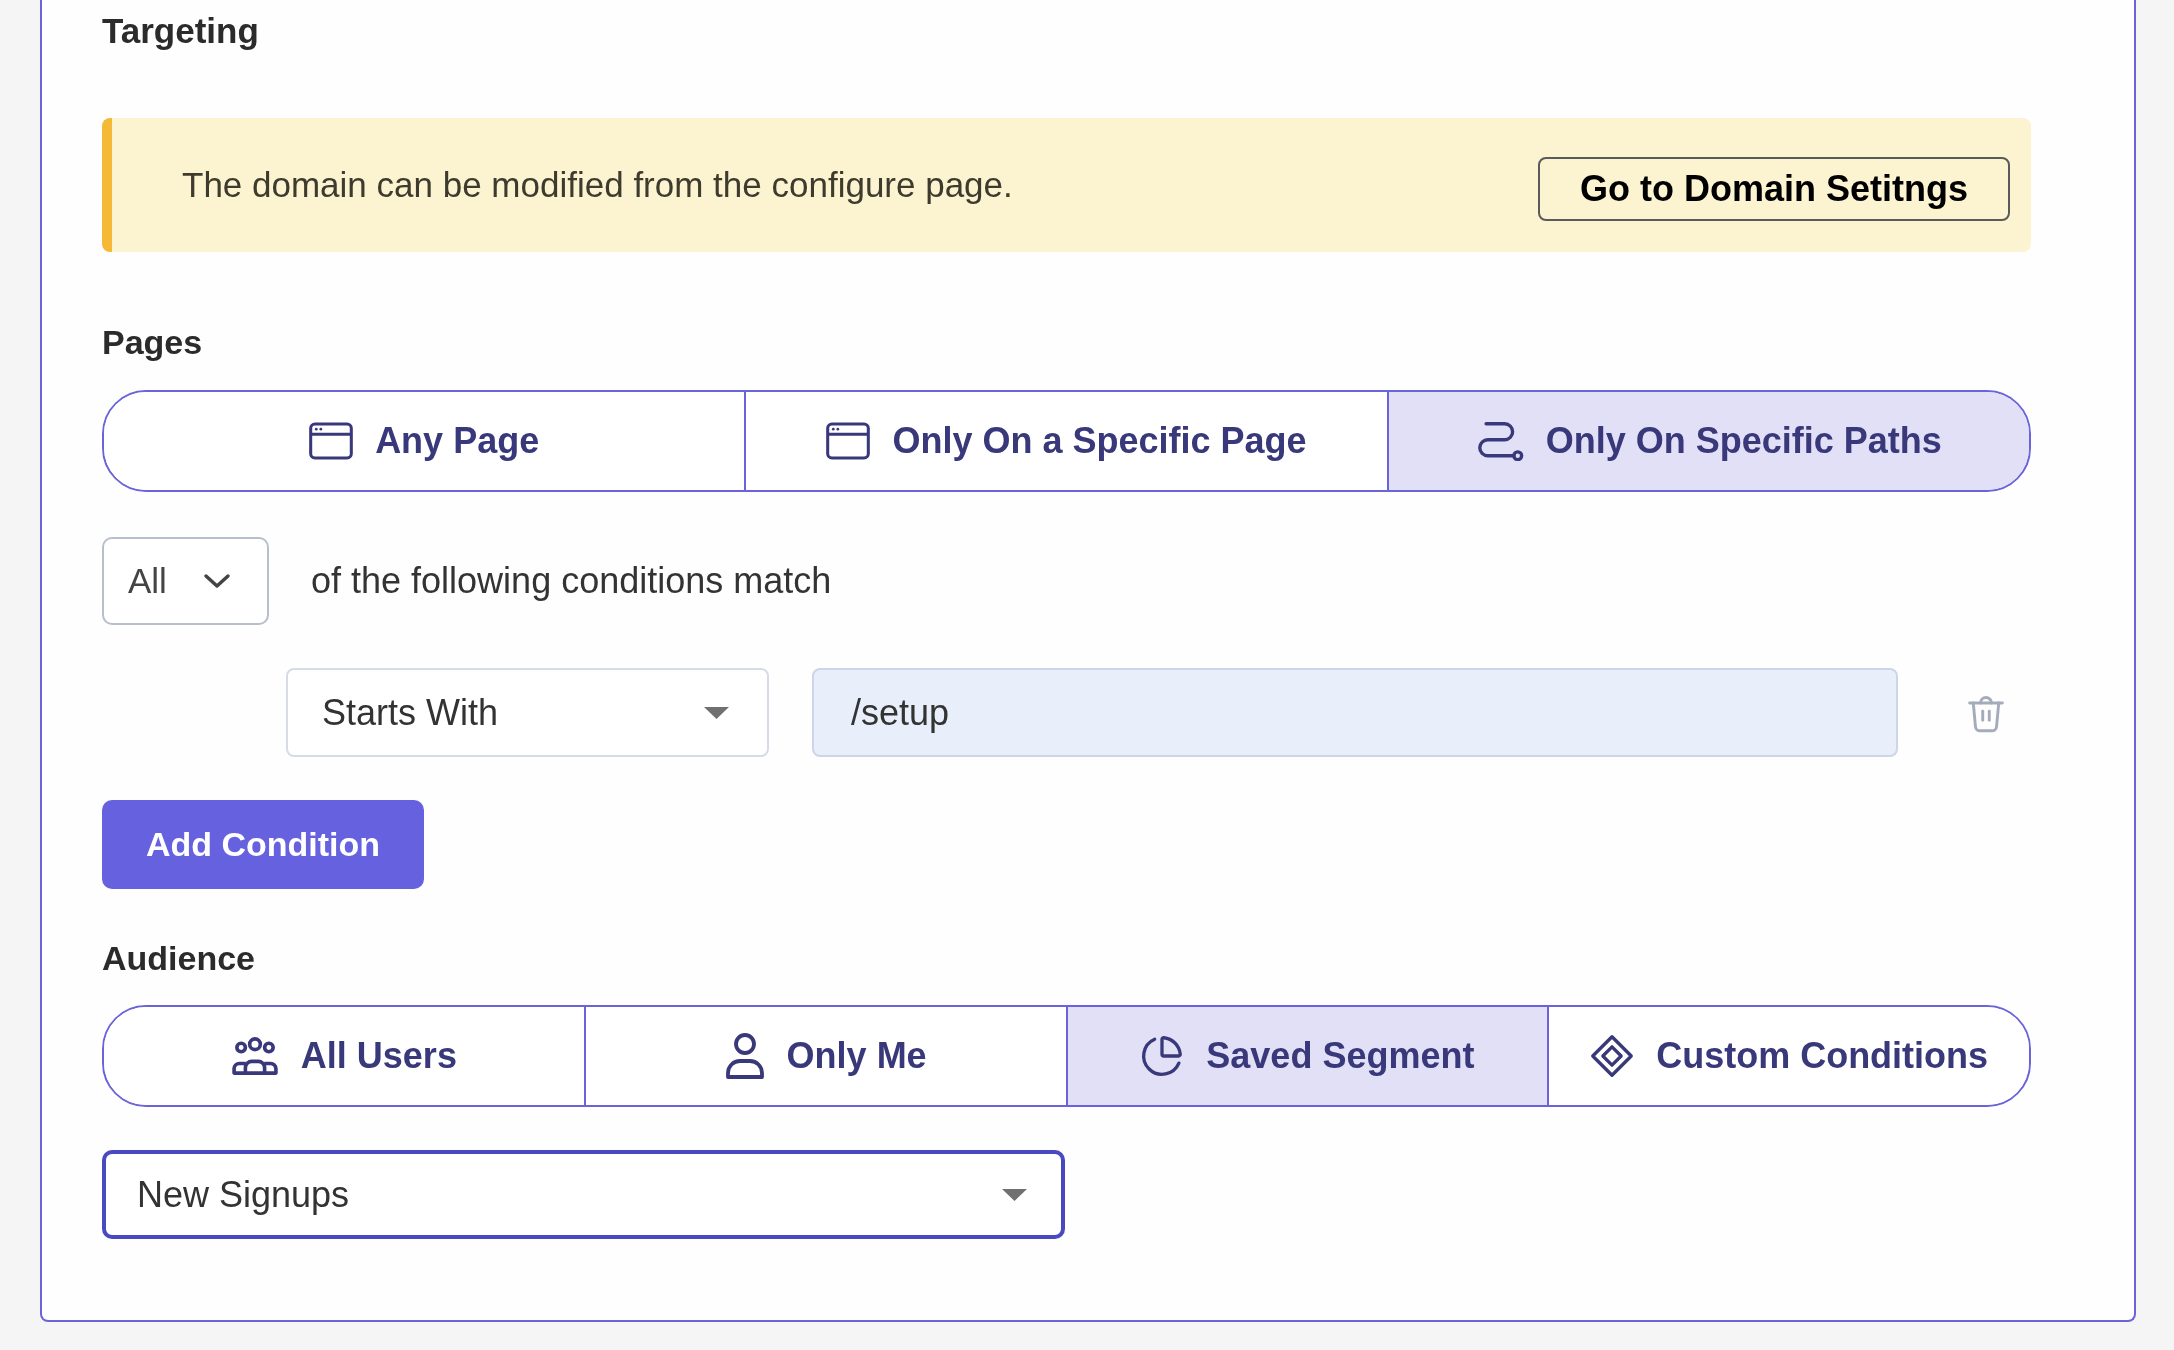 This screenshot has width=2174, height=1350. I want to click on segment-option: Custom Conditions, so click(1788, 1056).